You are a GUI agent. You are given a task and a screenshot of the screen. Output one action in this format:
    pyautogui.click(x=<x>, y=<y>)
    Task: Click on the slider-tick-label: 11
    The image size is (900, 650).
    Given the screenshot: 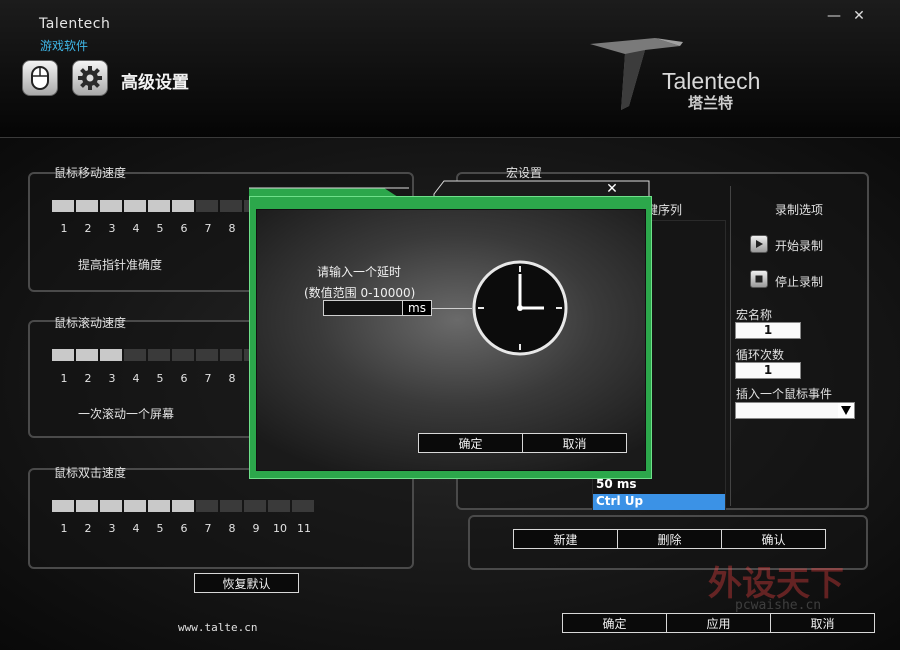 What is the action you would take?
    pyautogui.click(x=304, y=528)
    